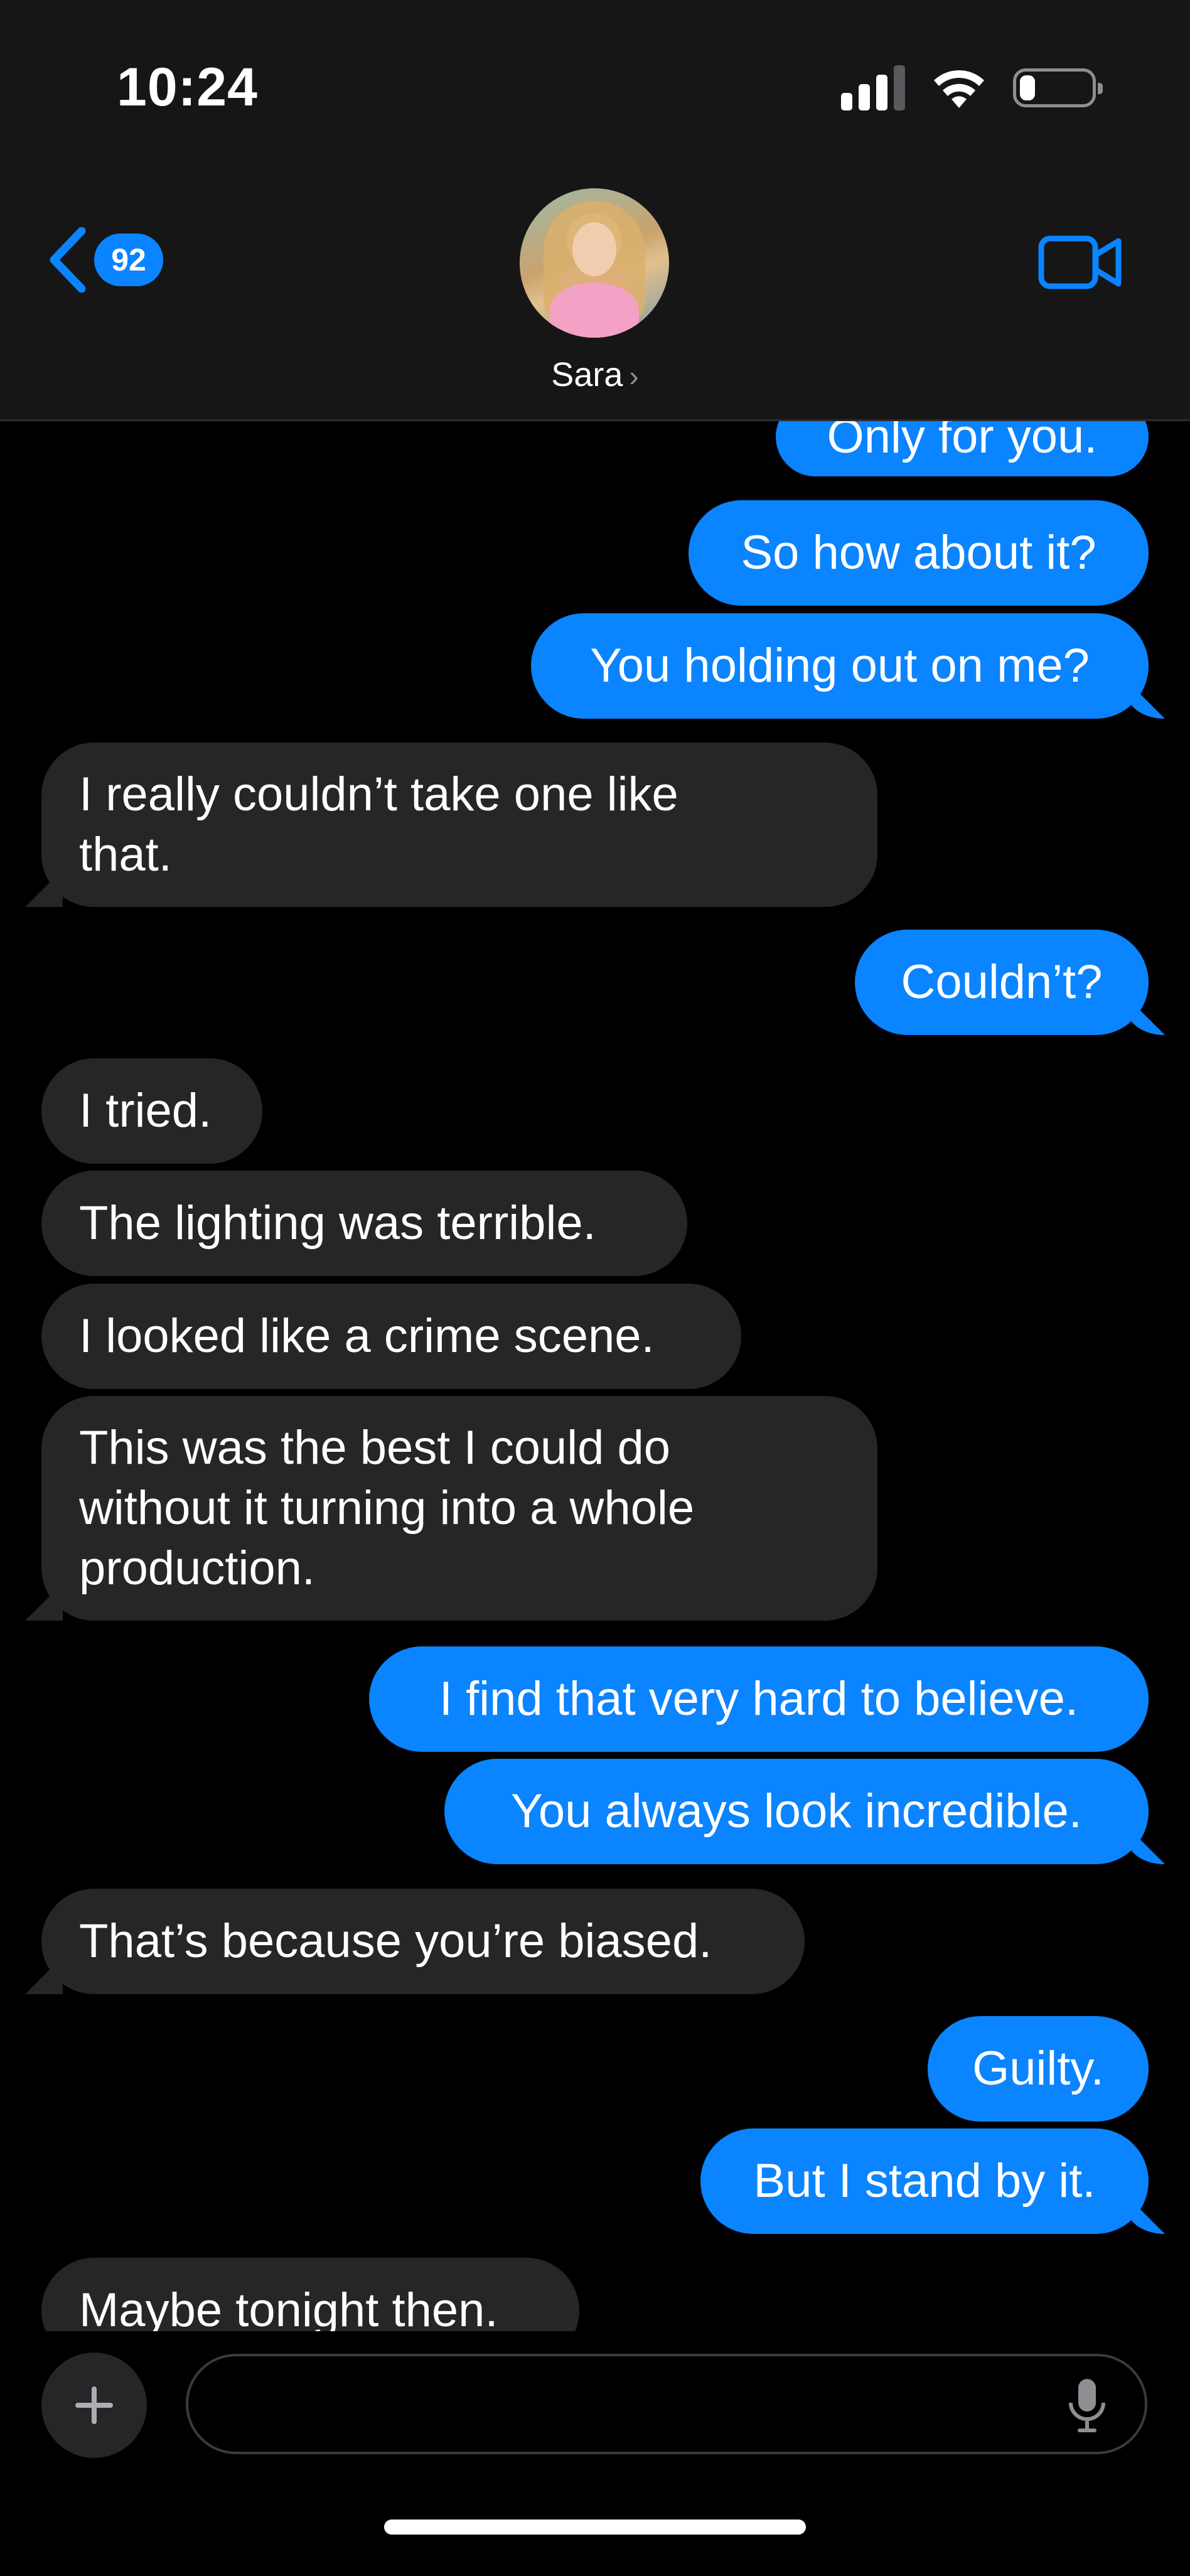 Image resolution: width=1190 pixels, height=2576 pixels. I want to click on microphone-icon, so click(1087, 2405).